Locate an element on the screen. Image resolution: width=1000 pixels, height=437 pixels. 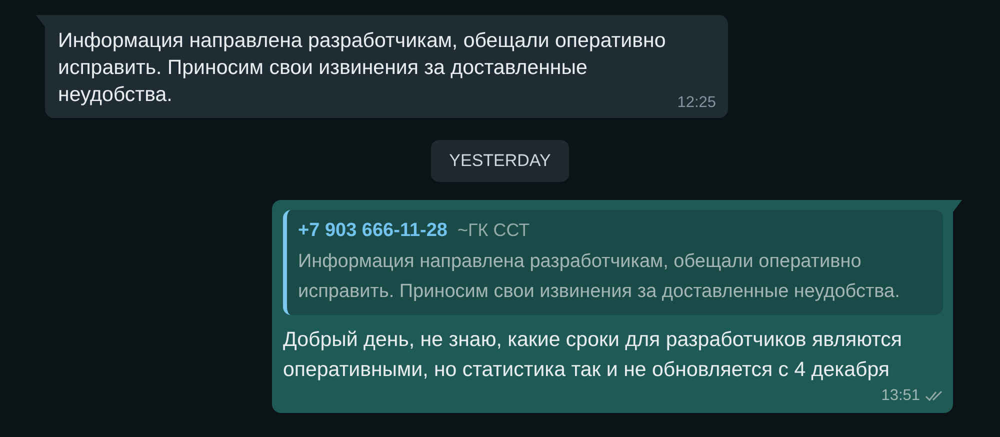
message-time: 13:51 is located at coordinates (900, 396).